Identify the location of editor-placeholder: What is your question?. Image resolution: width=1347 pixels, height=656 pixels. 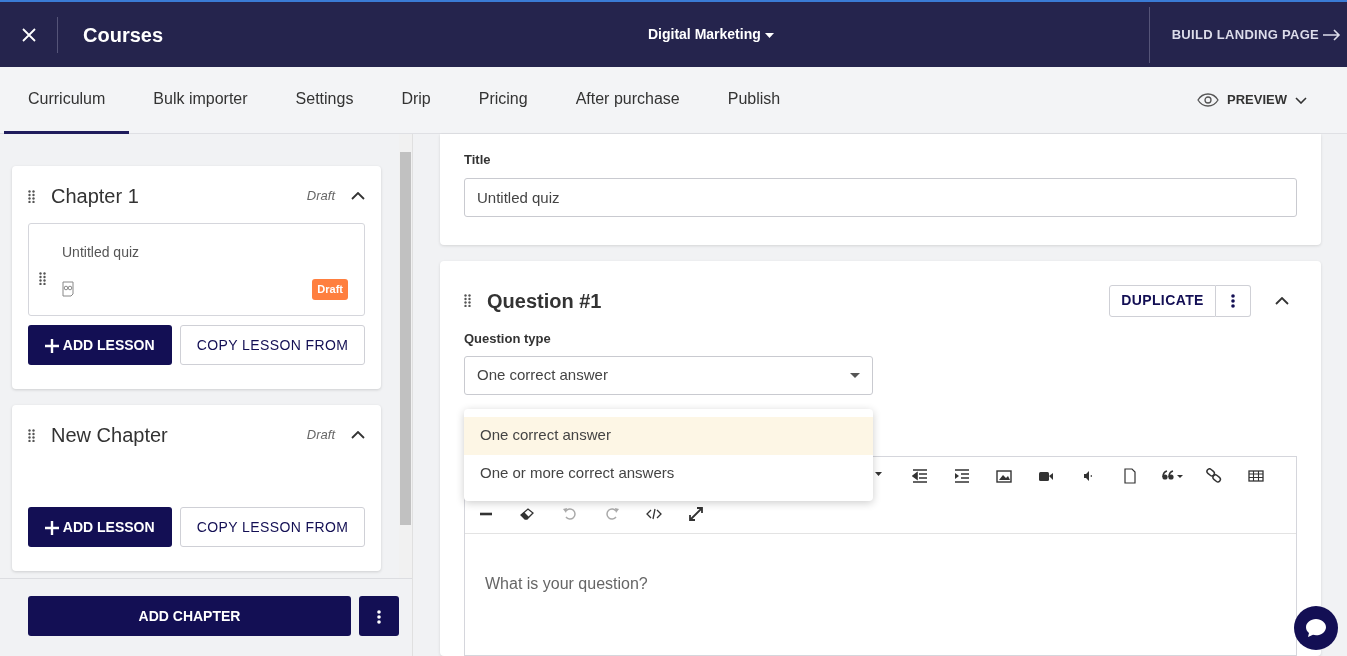
(880, 583).